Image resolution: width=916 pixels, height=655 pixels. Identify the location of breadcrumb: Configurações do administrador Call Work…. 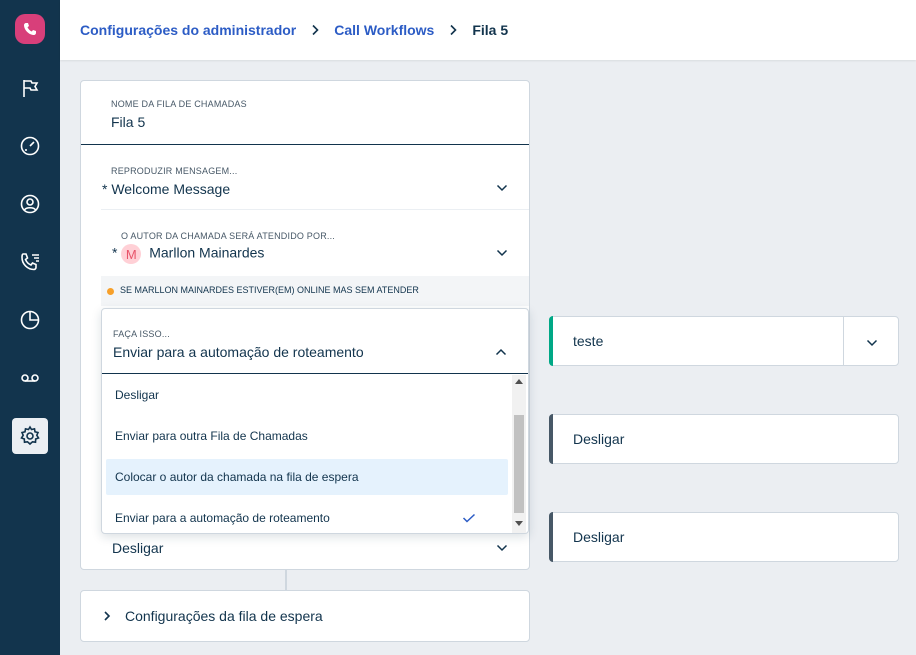
(488, 30).